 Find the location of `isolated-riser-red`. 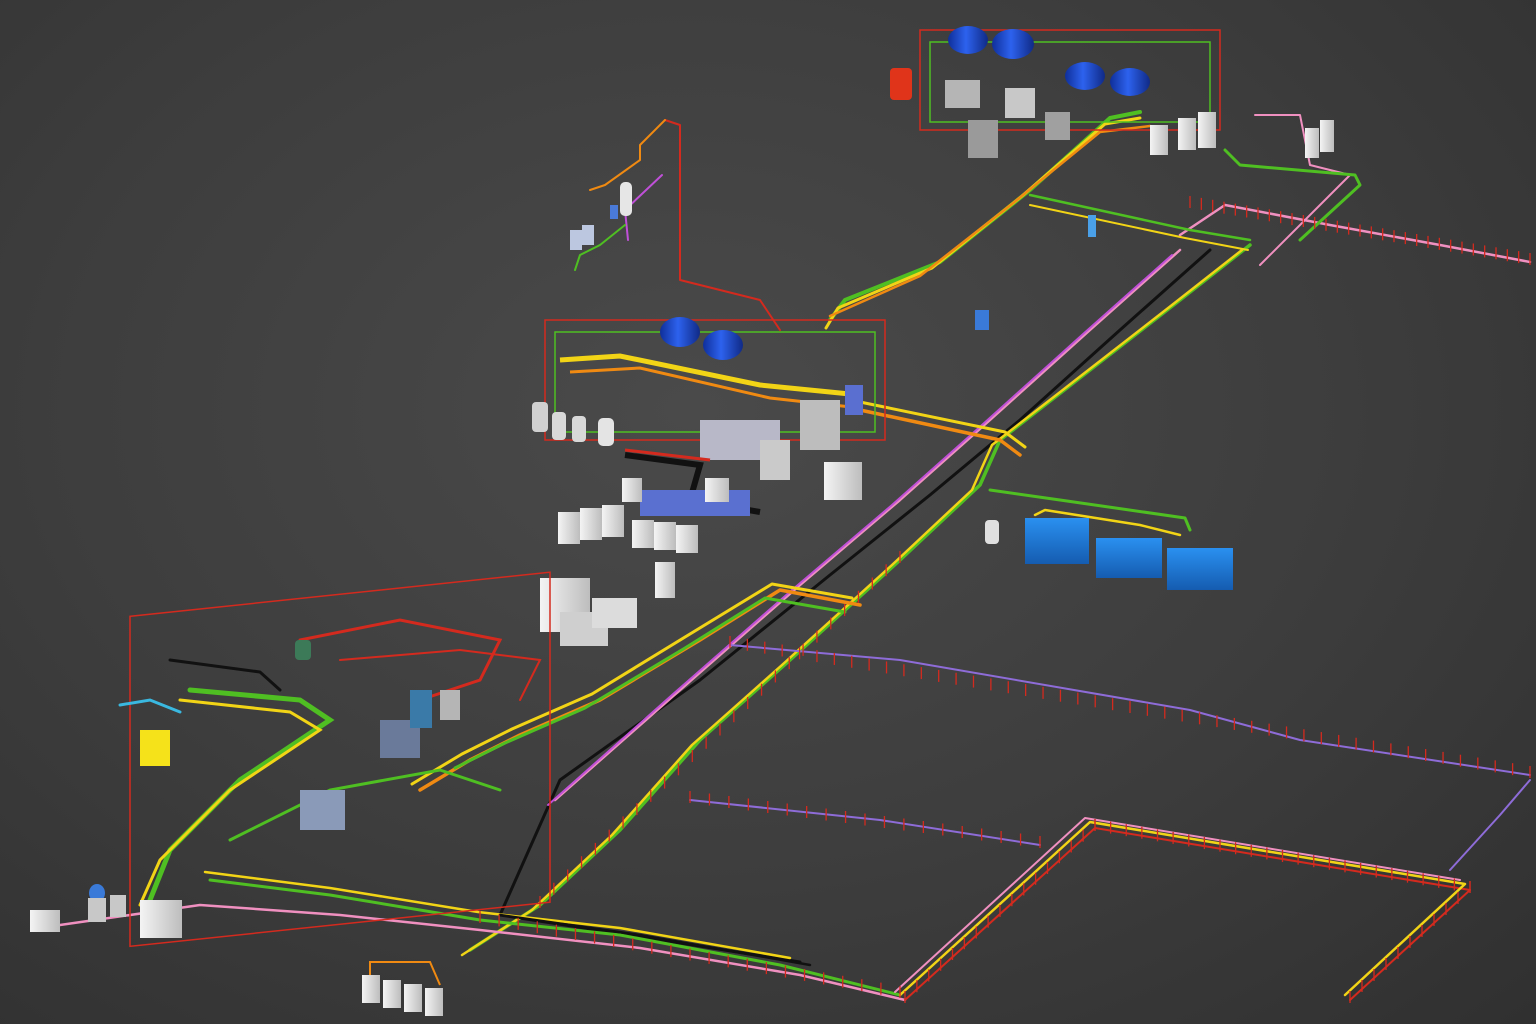

isolated-riser-red is located at coordinates (722, 225).